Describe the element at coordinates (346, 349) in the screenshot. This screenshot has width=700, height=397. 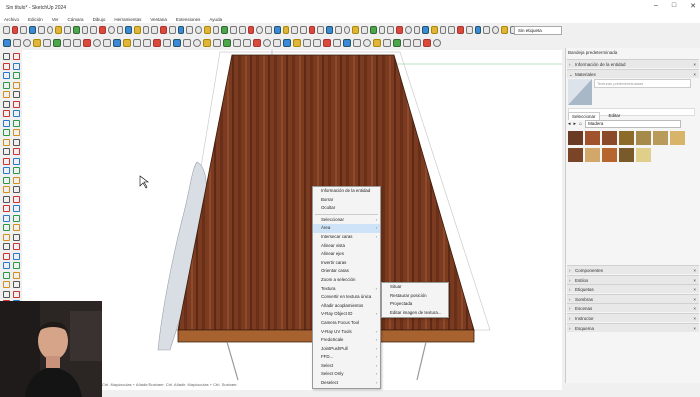
I see `context-menu-item: JointPushPull ›` at that location.